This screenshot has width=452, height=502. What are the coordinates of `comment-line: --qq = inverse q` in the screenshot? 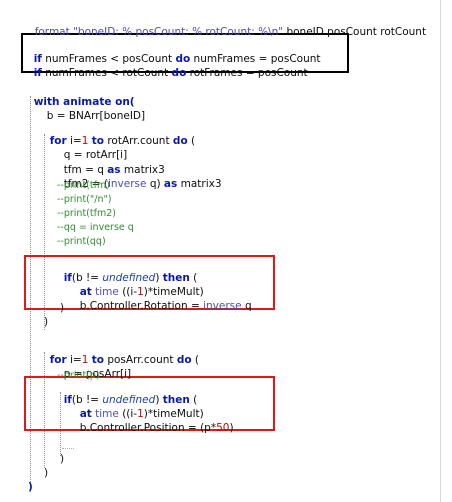 It's located at (95, 227).